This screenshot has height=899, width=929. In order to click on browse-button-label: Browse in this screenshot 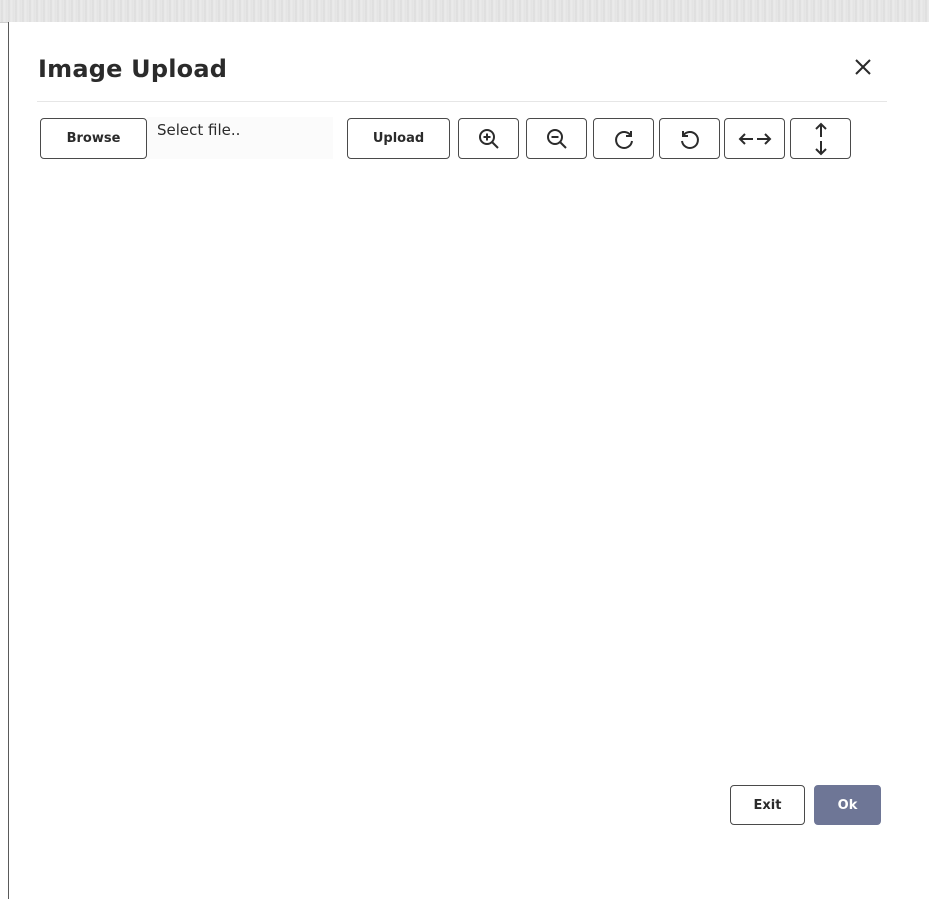, I will do `click(93, 138)`.